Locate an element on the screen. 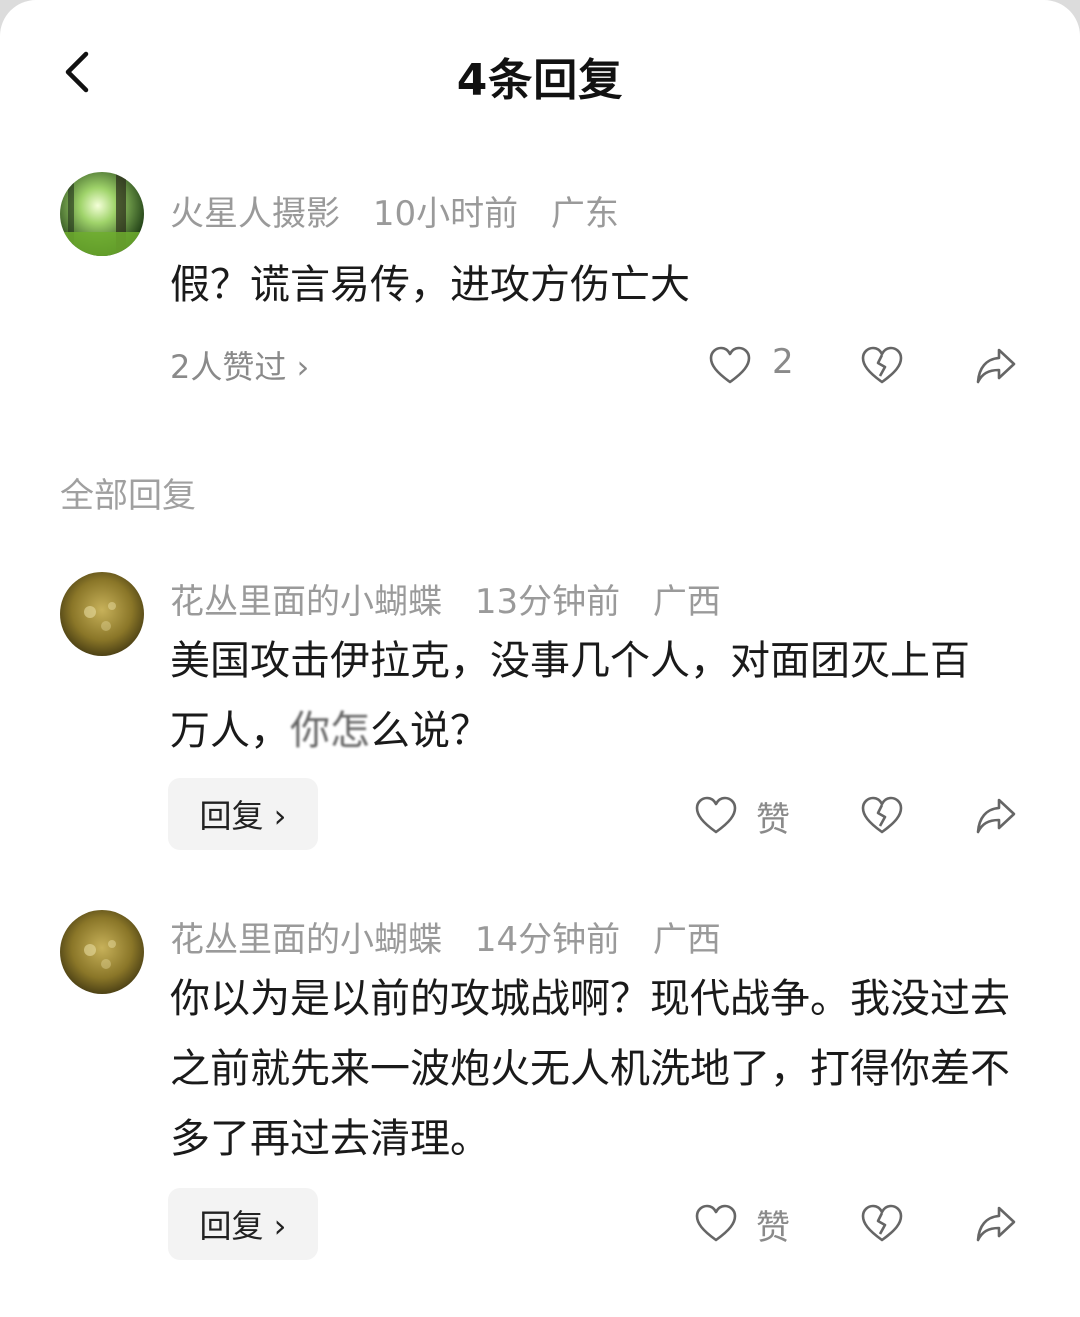 This screenshot has height=1317, width=1080. comment-meta: 火星人摄影 10小时前 广东 is located at coordinates (405, 210).